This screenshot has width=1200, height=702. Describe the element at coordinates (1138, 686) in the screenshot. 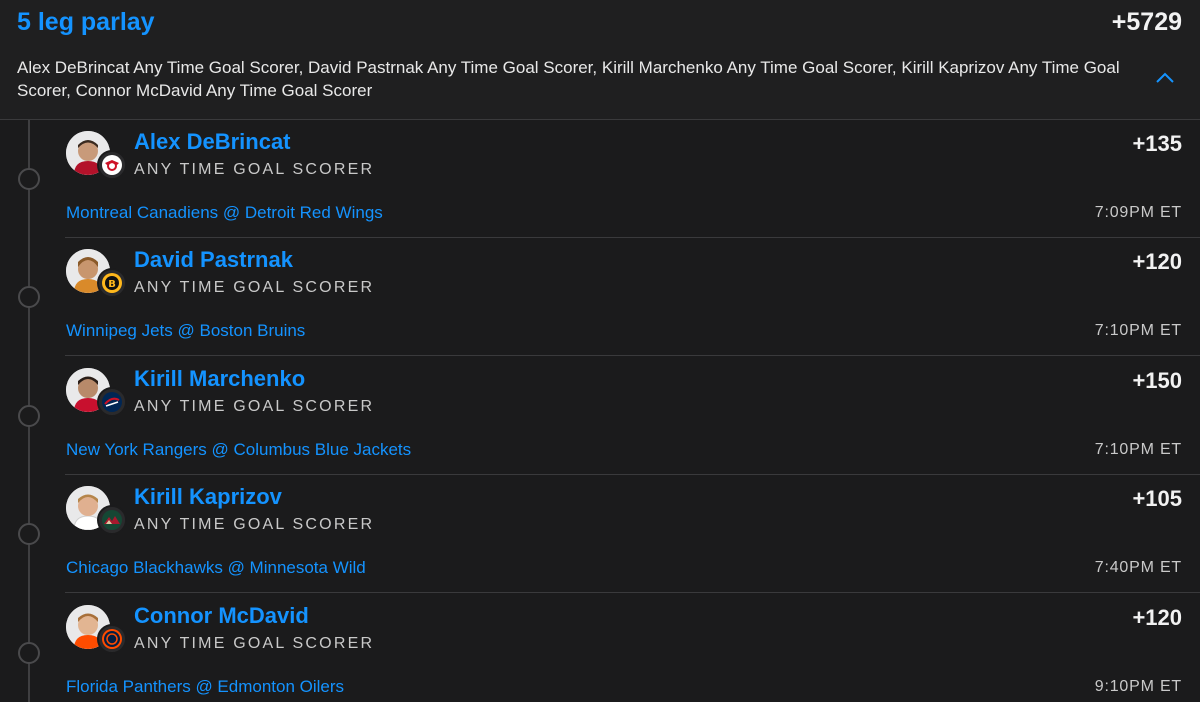

I see `game-time: 9:10PM ET` at that location.